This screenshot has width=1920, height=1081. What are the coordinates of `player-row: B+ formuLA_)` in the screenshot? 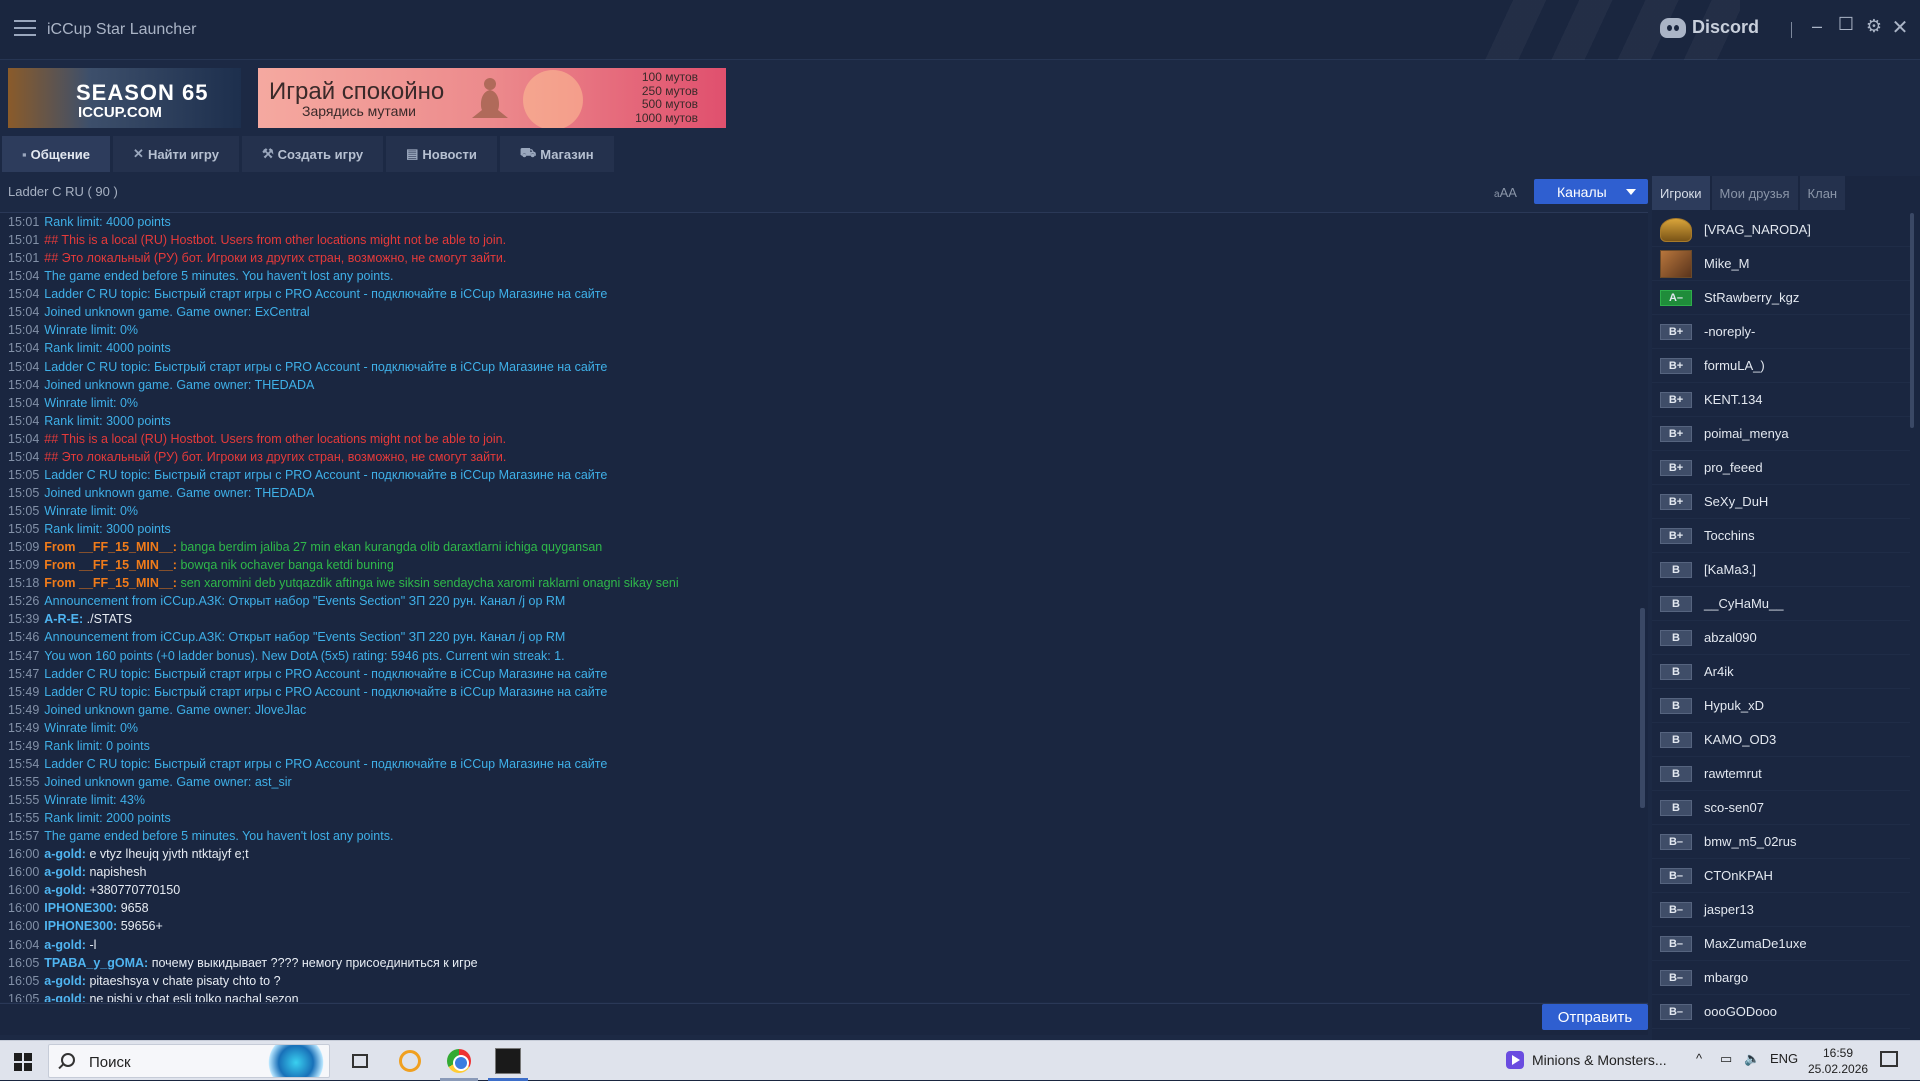 It's located at (1781, 366).